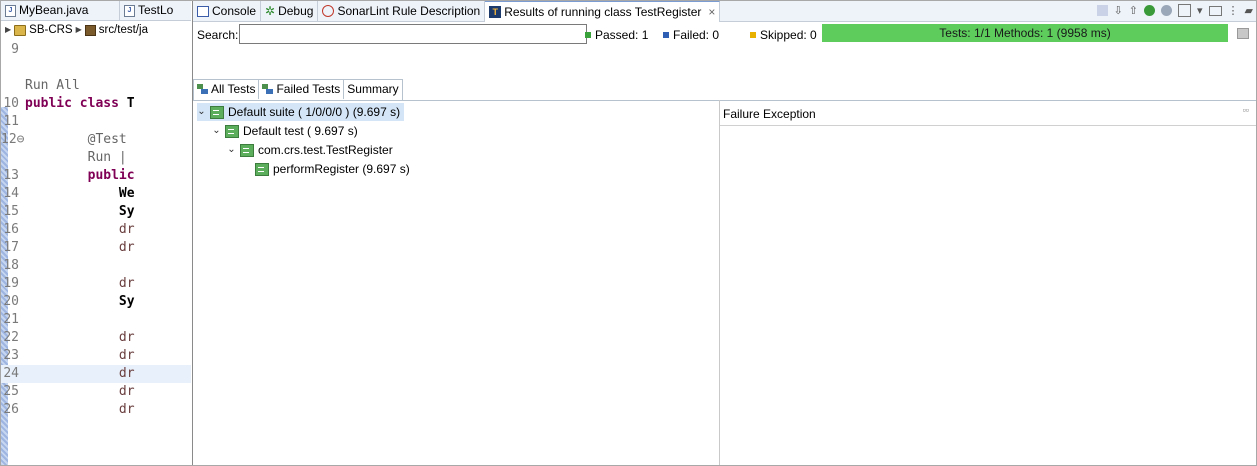  What do you see at coordinates (711, 12) in the screenshot?
I see `close-icon: ×` at bounding box center [711, 12].